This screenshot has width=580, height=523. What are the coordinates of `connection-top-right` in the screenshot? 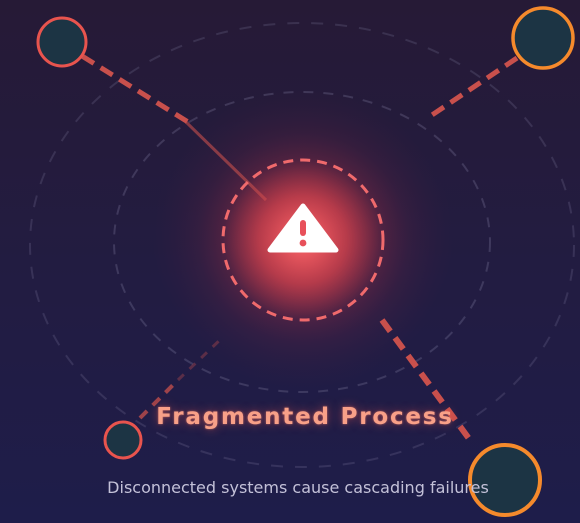 It's located at (474, 86).